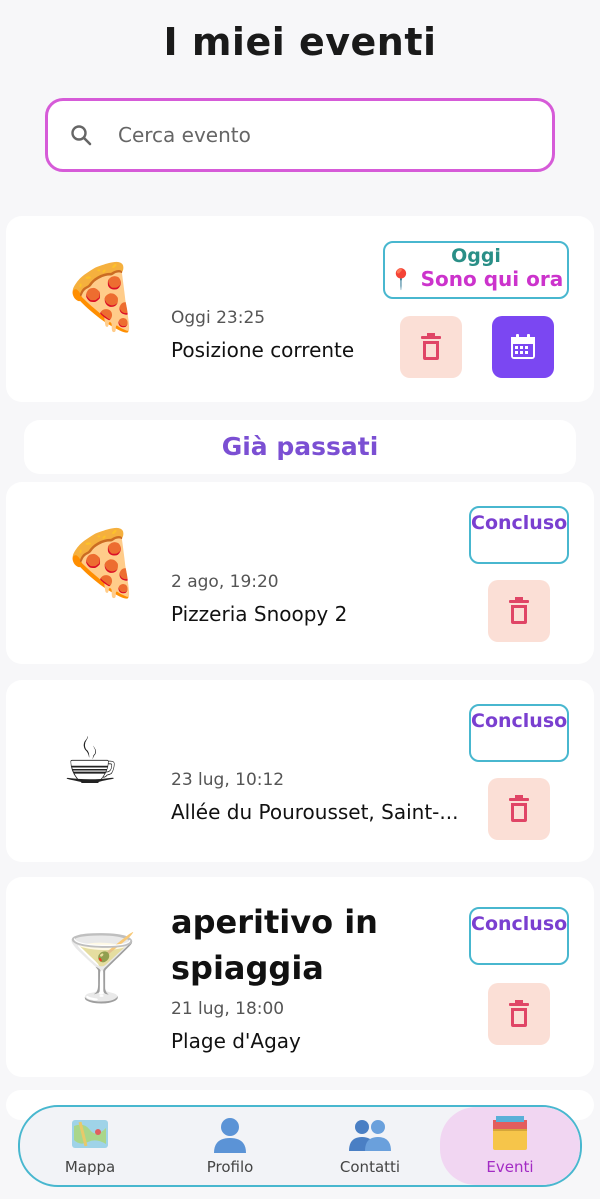 This screenshot has height=1199, width=600. I want to click on search-icon, so click(81, 135).